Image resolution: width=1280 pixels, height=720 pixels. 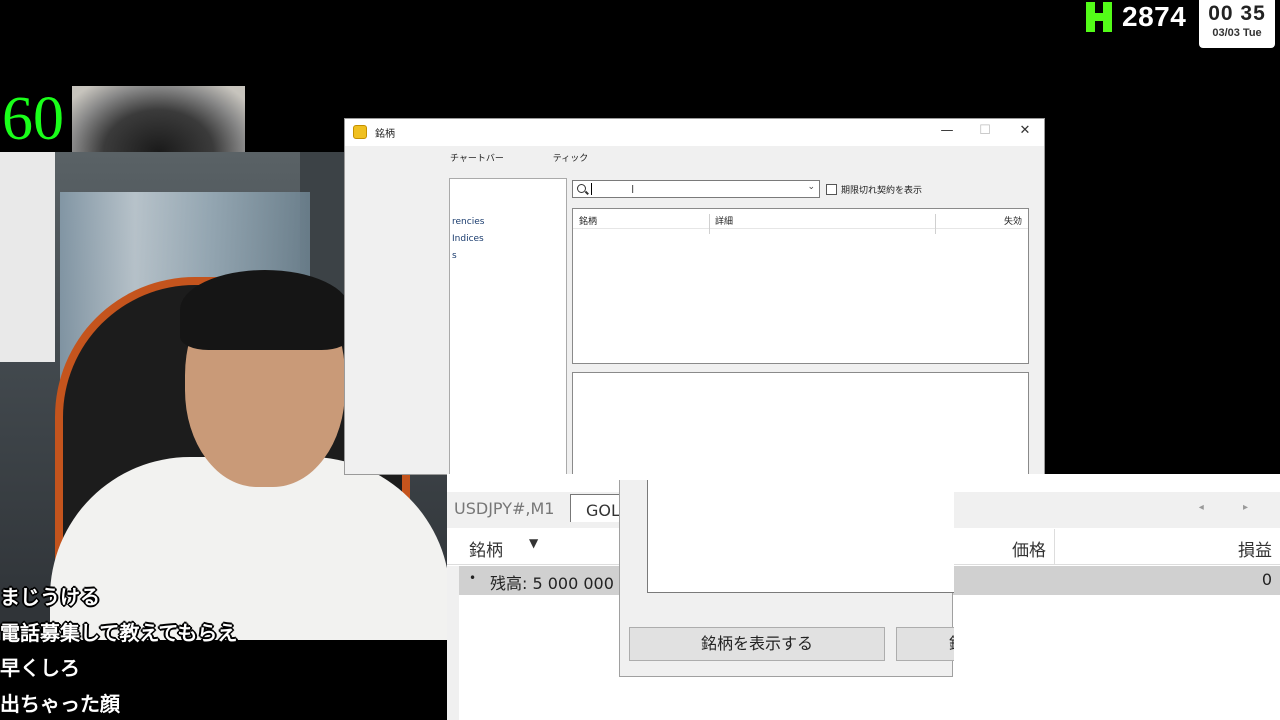 I want to click on minimize-button: —, so click(x=947, y=131).